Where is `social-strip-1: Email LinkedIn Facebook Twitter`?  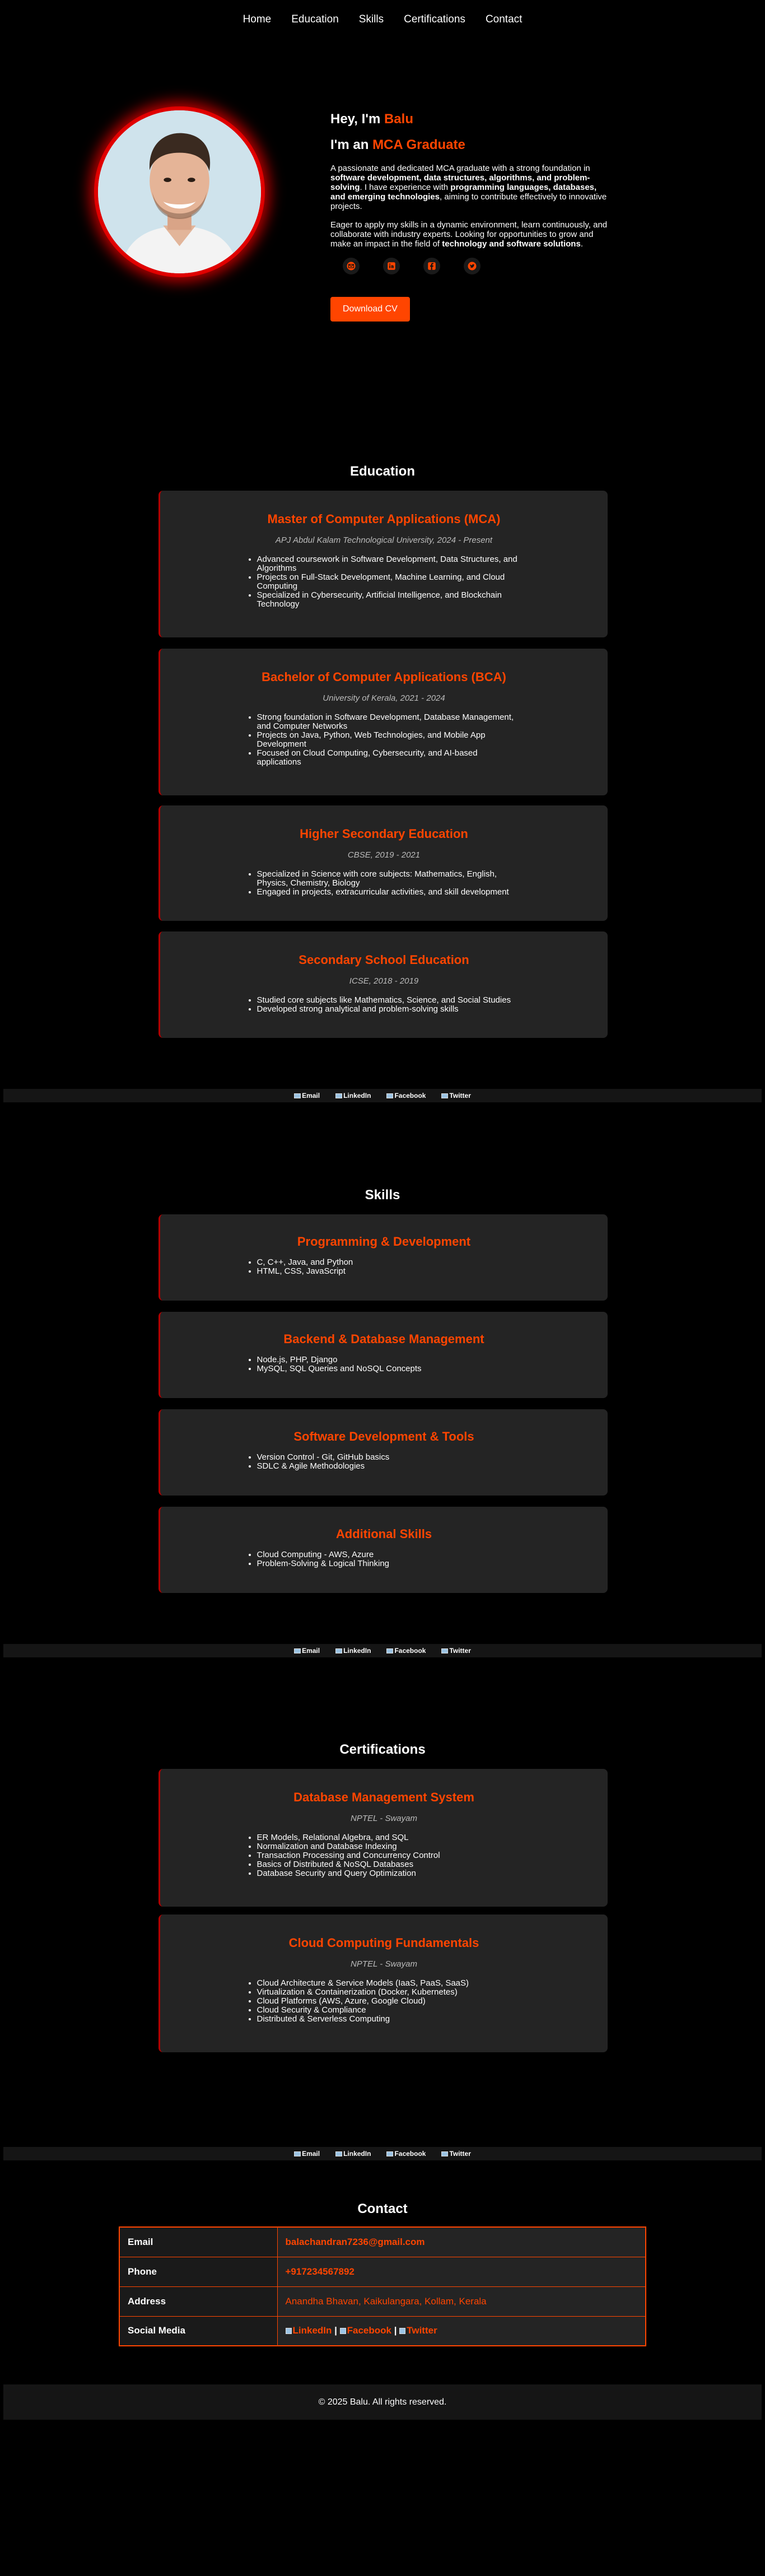 social-strip-1: Email LinkedIn Facebook Twitter is located at coordinates (382, 1095).